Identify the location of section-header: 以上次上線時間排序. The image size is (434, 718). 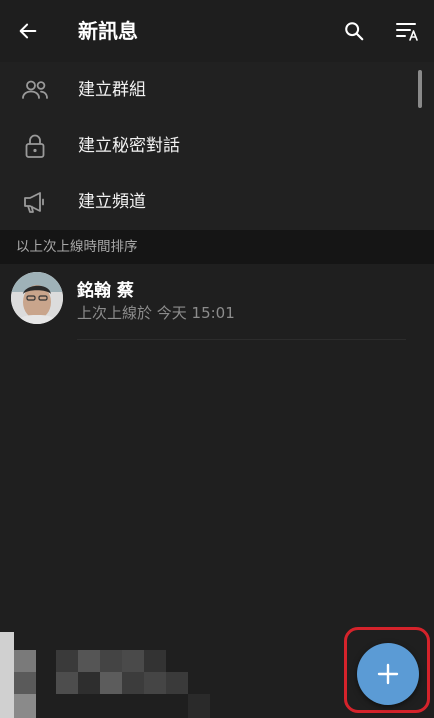
(217, 247).